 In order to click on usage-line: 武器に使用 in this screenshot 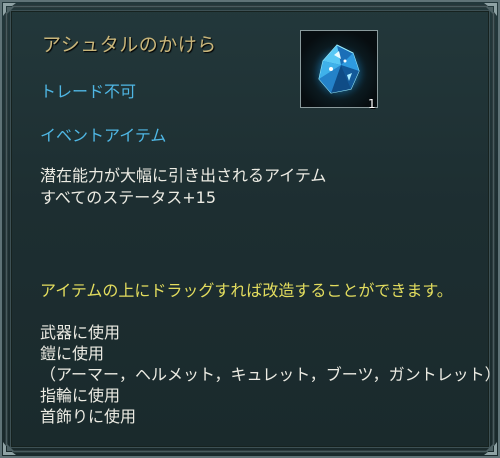, I will do `click(80, 332)`.